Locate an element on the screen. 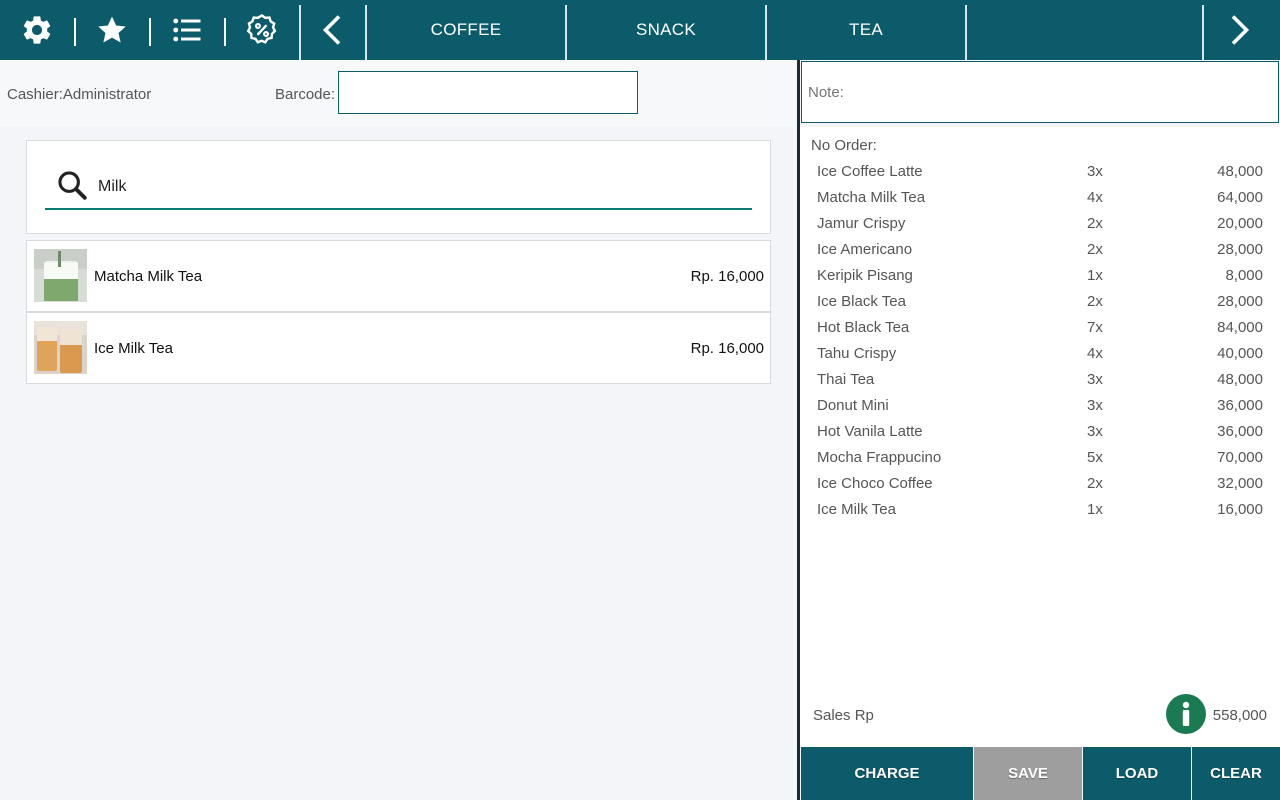  order-item-name: Tahu Crispy is located at coordinates (857, 353).